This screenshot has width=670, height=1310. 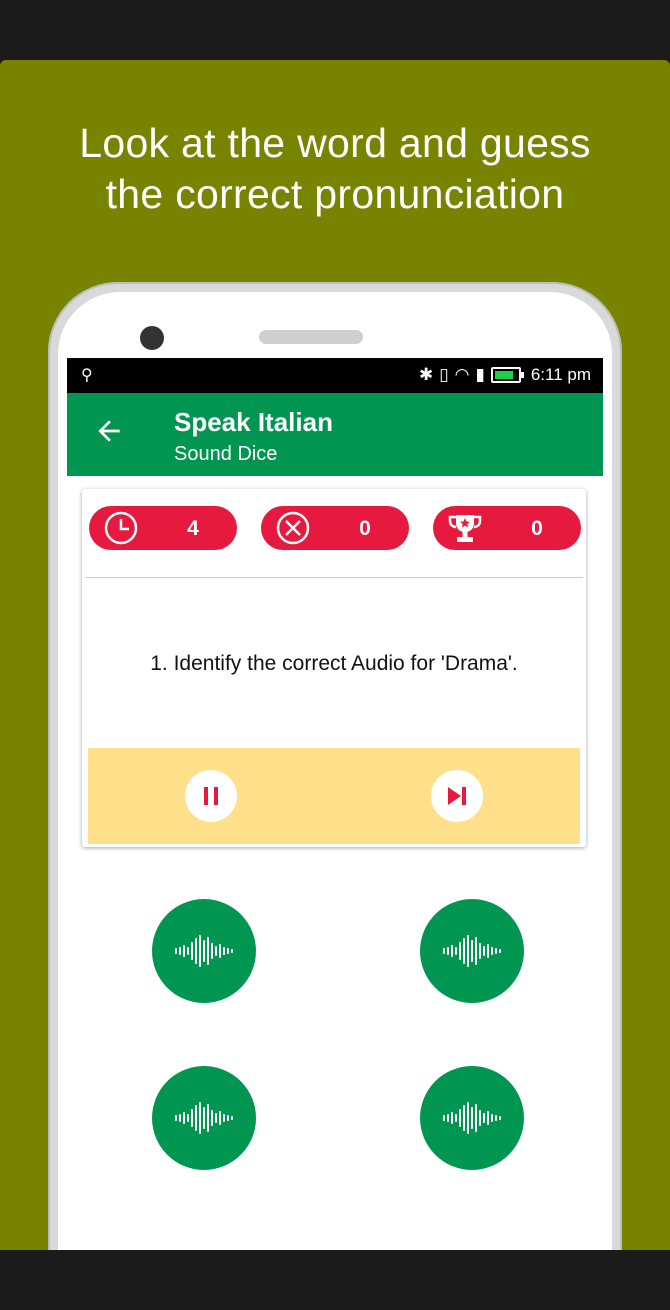 What do you see at coordinates (334, 577) in the screenshot?
I see `card-divider` at bounding box center [334, 577].